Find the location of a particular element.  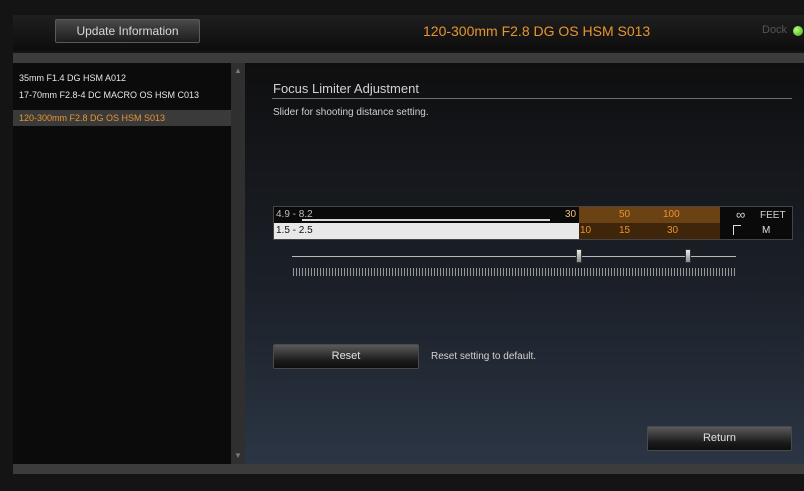

meter-value: 30 is located at coordinates (673, 230).